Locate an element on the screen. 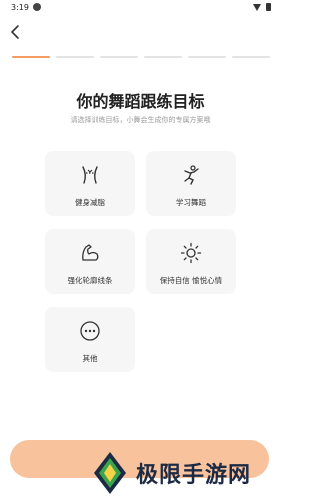  watermark-text: 极限手游网 is located at coordinates (194, 475).